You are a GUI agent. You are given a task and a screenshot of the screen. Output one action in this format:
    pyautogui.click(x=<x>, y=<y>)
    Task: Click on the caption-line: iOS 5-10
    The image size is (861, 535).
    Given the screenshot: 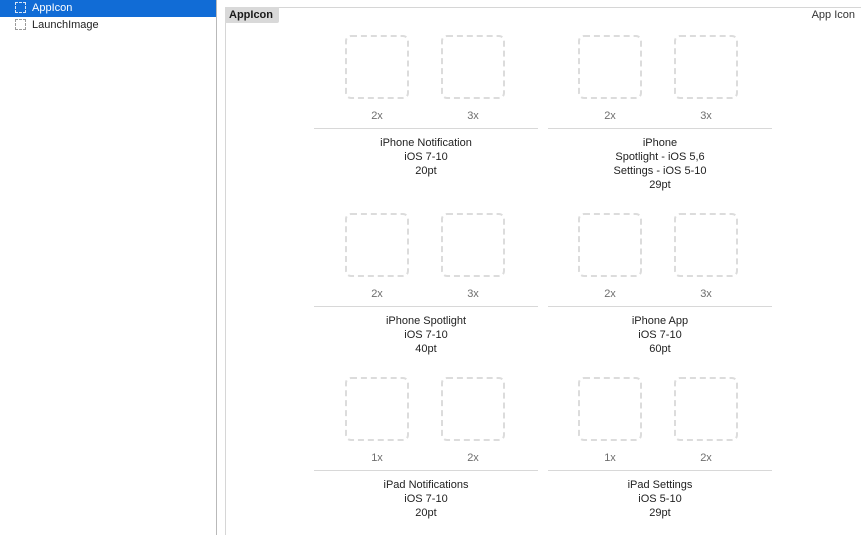 What is the action you would take?
    pyautogui.click(x=660, y=499)
    